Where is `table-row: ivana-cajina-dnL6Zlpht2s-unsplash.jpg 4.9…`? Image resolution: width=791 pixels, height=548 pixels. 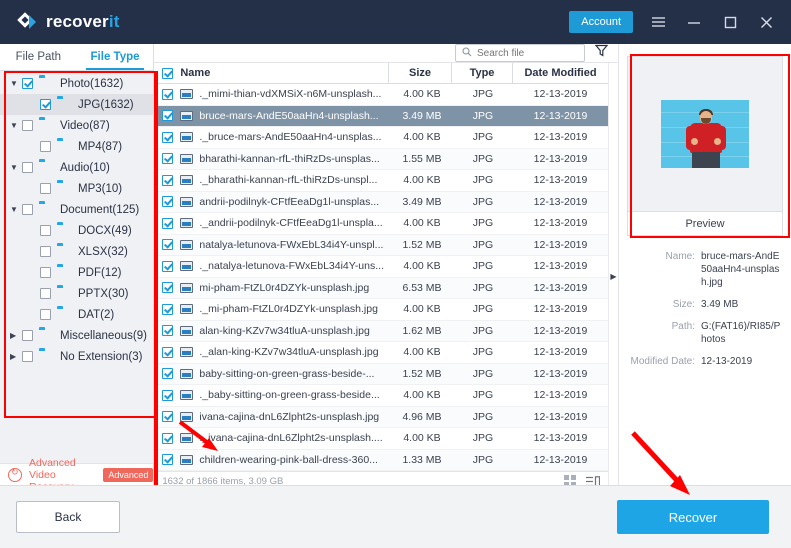 table-row: ivana-cajina-dnL6Zlpht2s-unsplash.jpg 4.9… is located at coordinates (381, 417).